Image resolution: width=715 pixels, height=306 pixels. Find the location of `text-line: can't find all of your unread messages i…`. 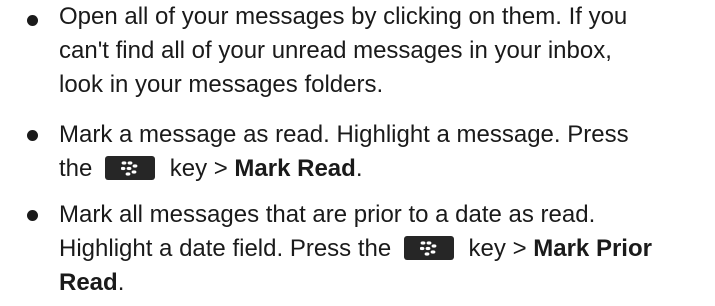

text-line: can't find all of your unread messages i… is located at coordinates (335, 50).